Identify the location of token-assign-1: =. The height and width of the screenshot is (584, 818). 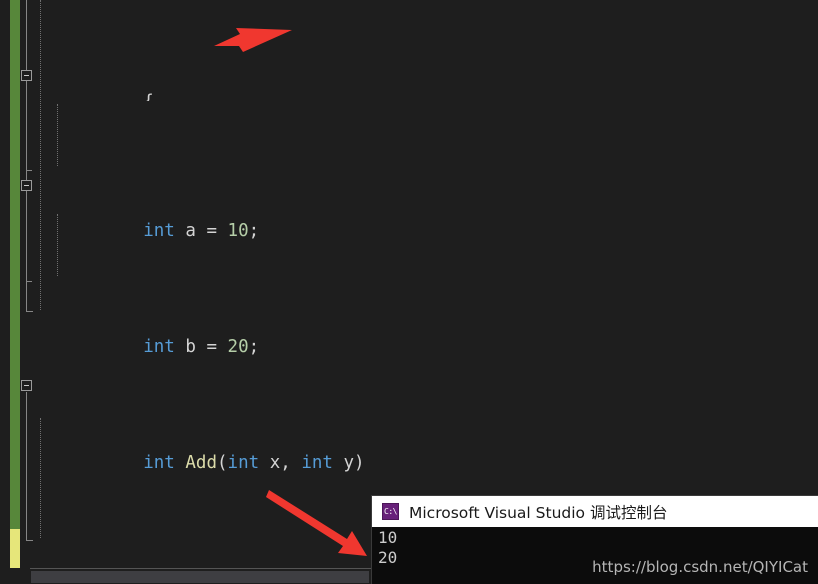
(211, 231).